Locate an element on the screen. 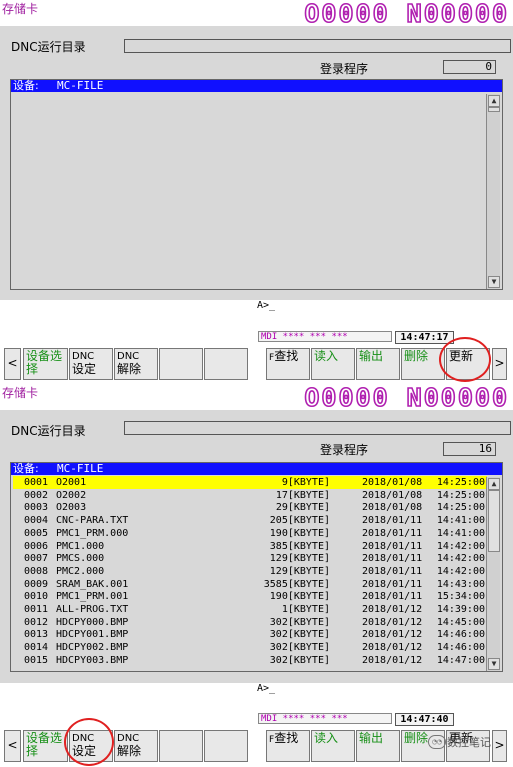 The height and width of the screenshot is (767, 513). table-row: 0002 O2002 17[KBYTE] 2018/01/08 14:25:00 is located at coordinates (250, 495).